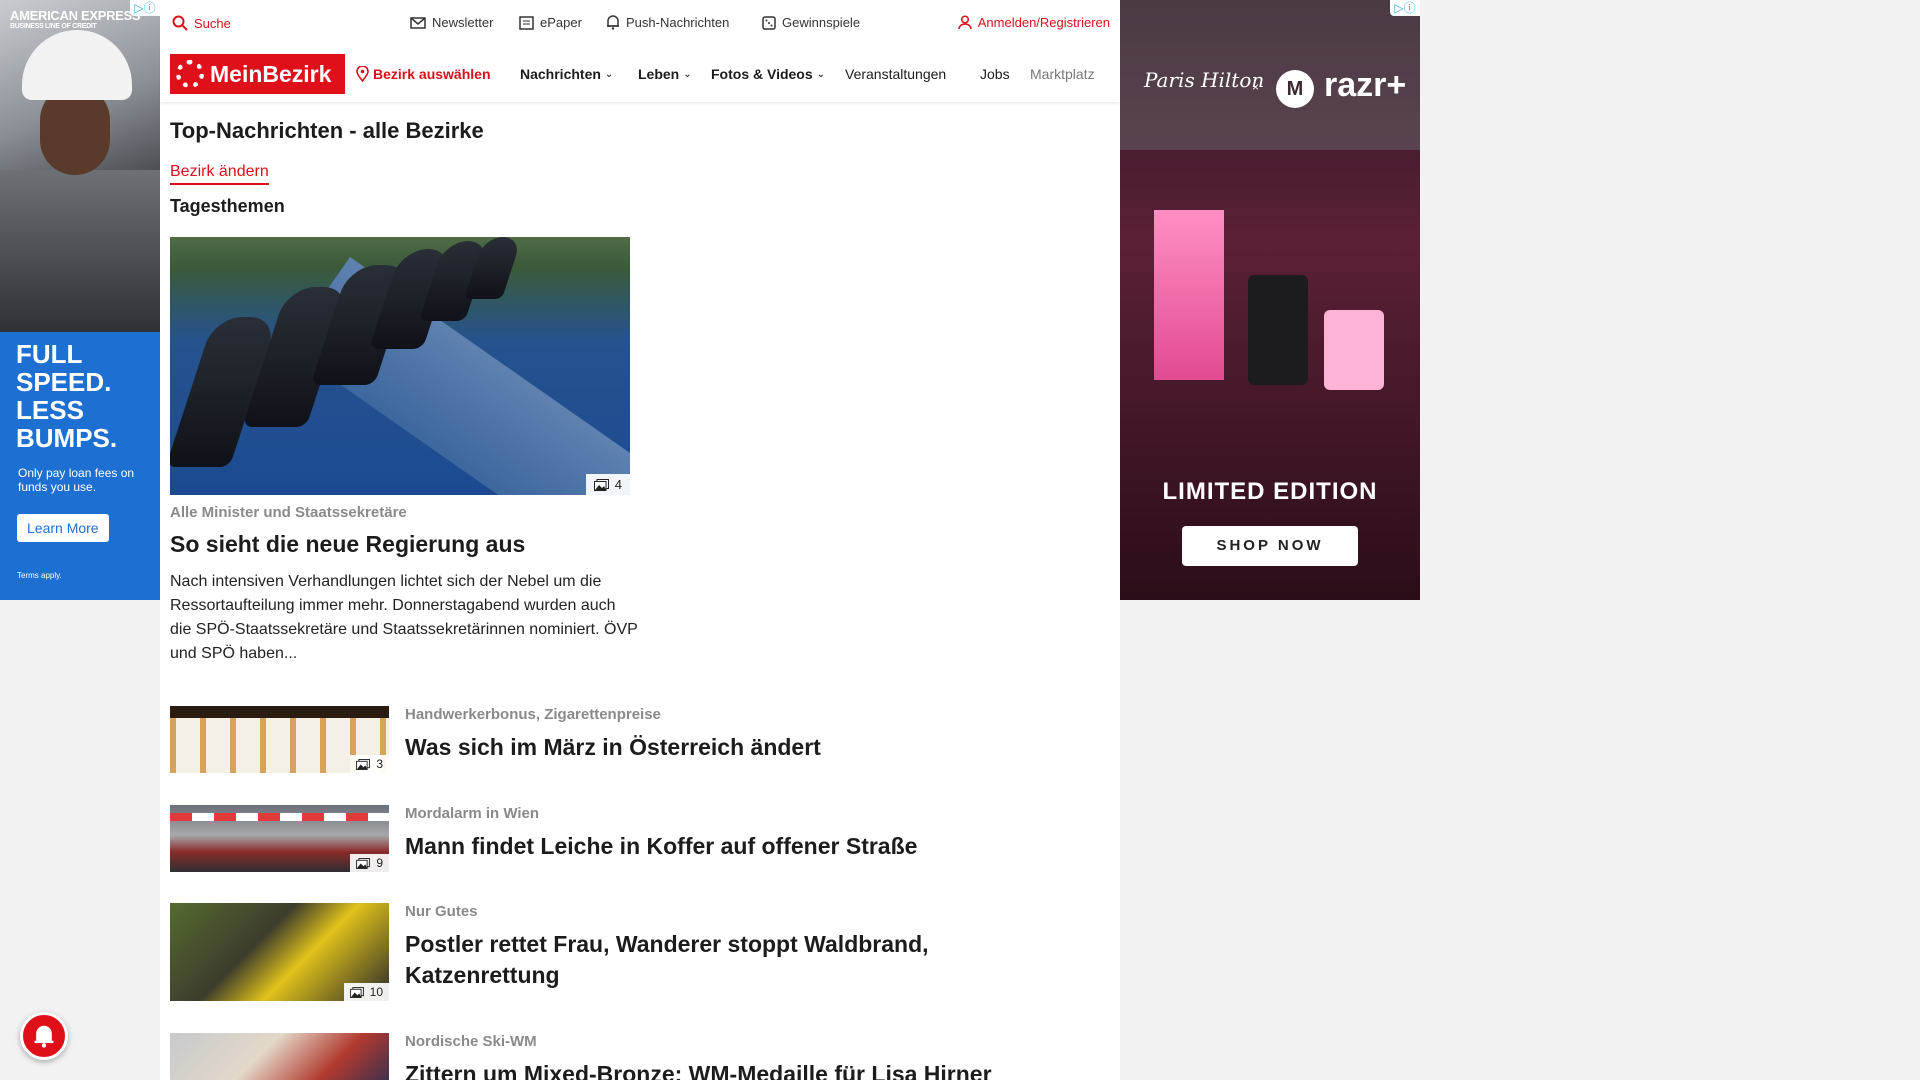 Image resolution: width=1920 pixels, height=1080 pixels. I want to click on meinbezirk-logo: MeinBezirk, so click(257, 74).